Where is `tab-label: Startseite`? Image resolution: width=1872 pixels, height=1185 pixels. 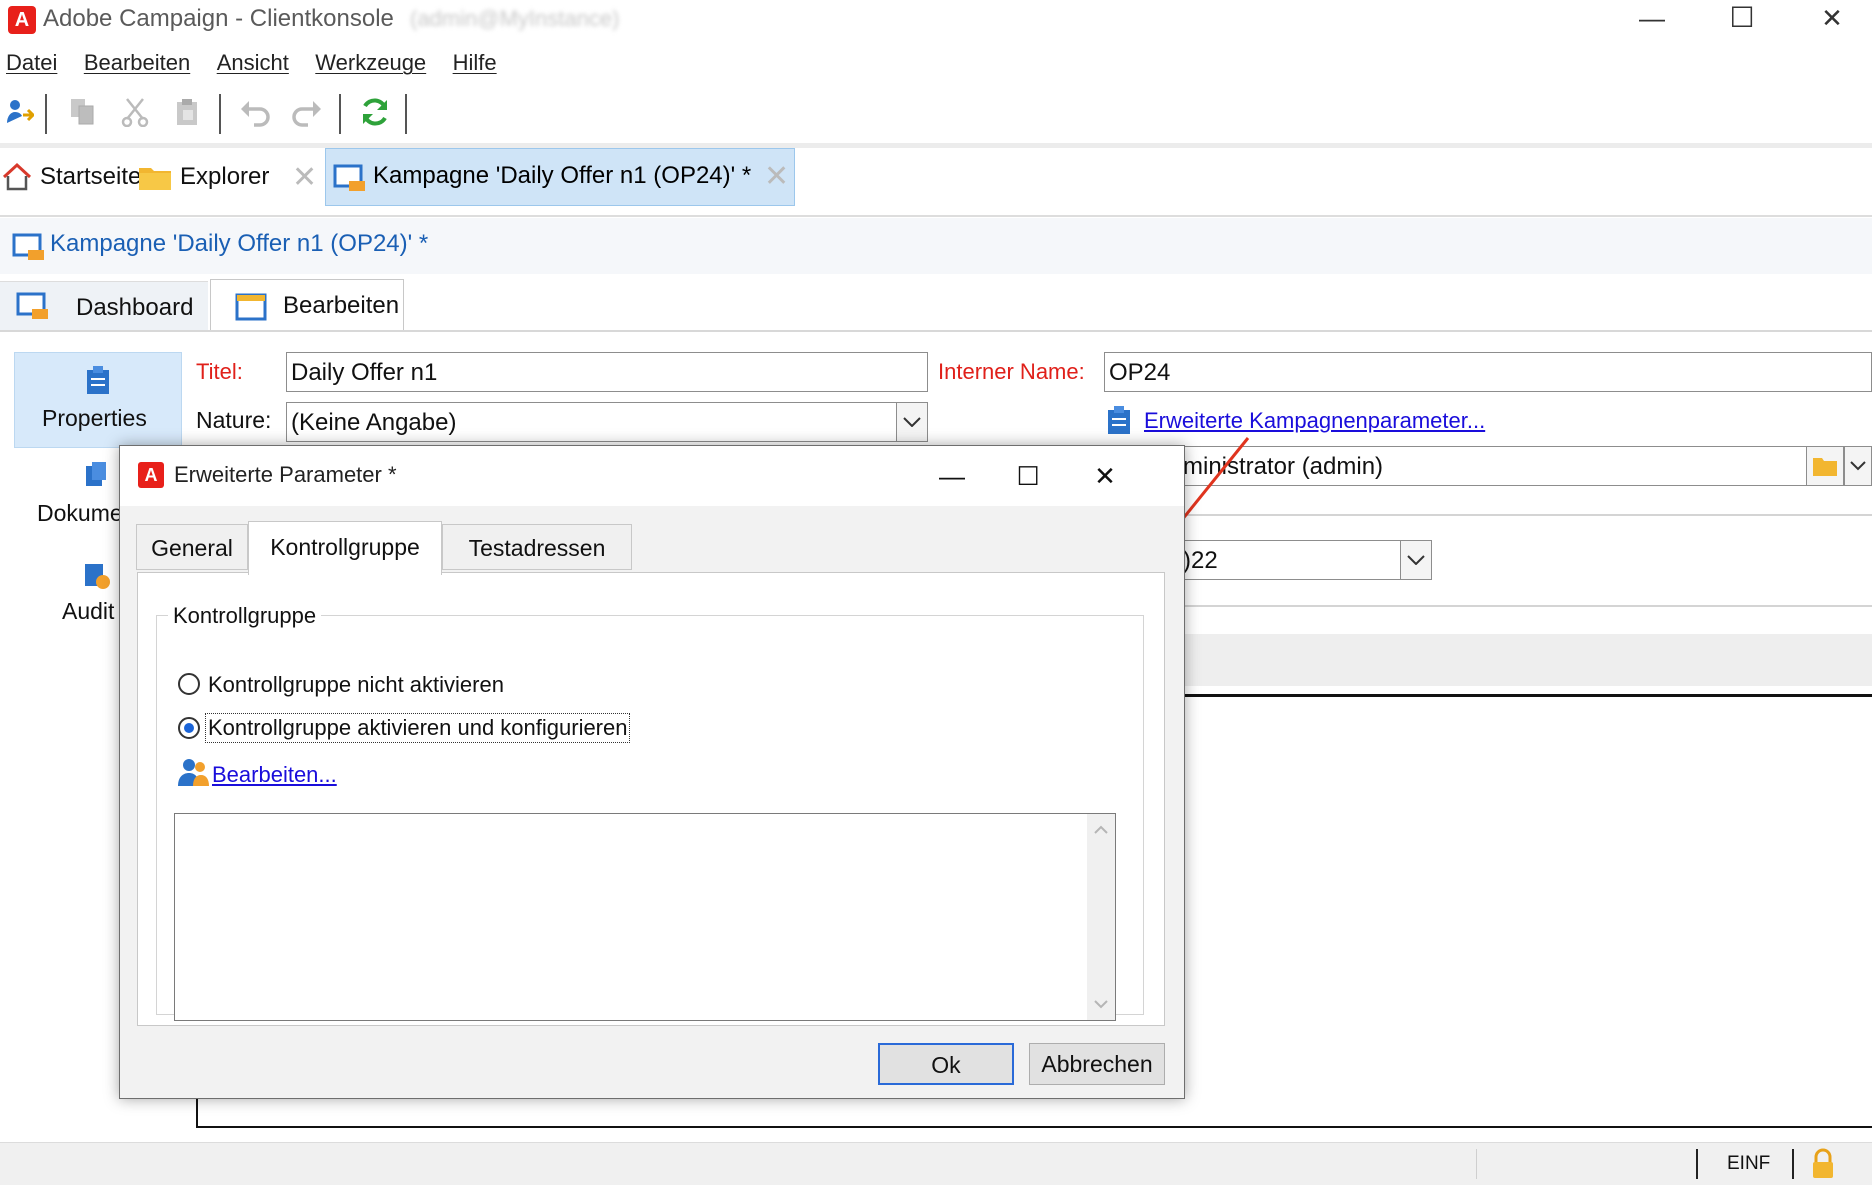 tab-label: Startseite is located at coordinates (91, 176).